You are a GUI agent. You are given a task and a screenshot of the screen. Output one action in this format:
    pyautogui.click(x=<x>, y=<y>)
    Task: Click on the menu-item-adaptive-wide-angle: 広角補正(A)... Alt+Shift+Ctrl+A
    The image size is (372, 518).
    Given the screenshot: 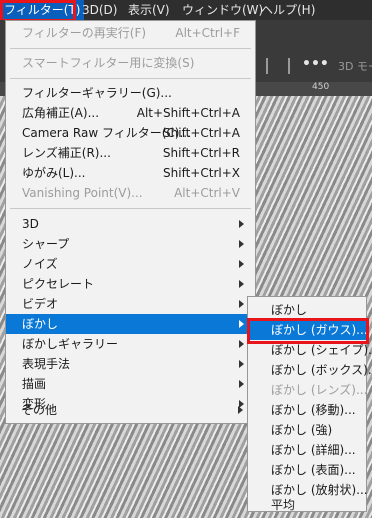 What is the action you would take?
    pyautogui.click(x=130, y=113)
    